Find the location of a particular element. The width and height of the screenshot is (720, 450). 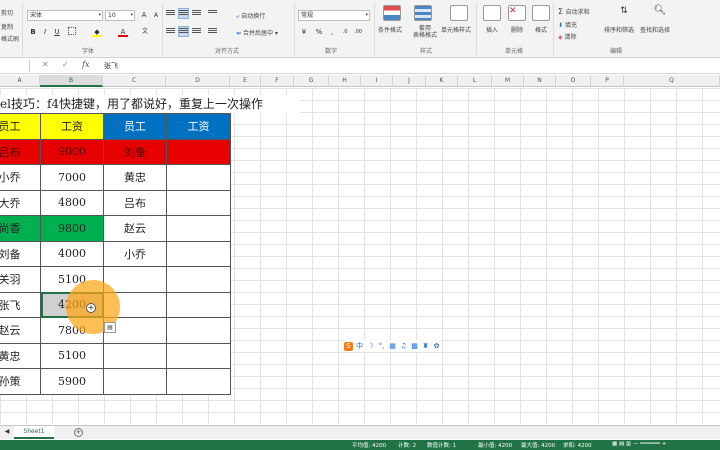

lookup-name-cell: 赵云 is located at coordinates (135, 228).